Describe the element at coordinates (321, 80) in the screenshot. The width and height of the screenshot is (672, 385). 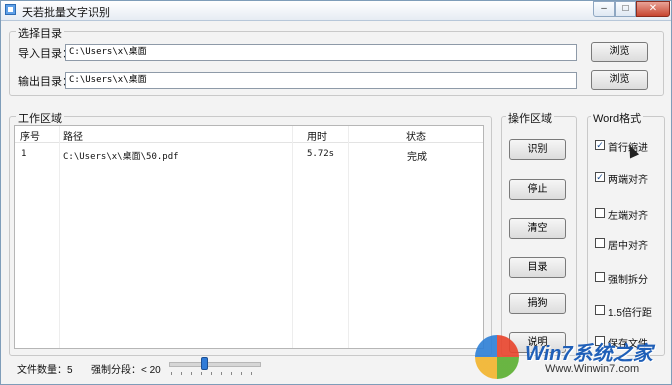
I see `output-dir-input: C:\Users\x\桌面` at that location.